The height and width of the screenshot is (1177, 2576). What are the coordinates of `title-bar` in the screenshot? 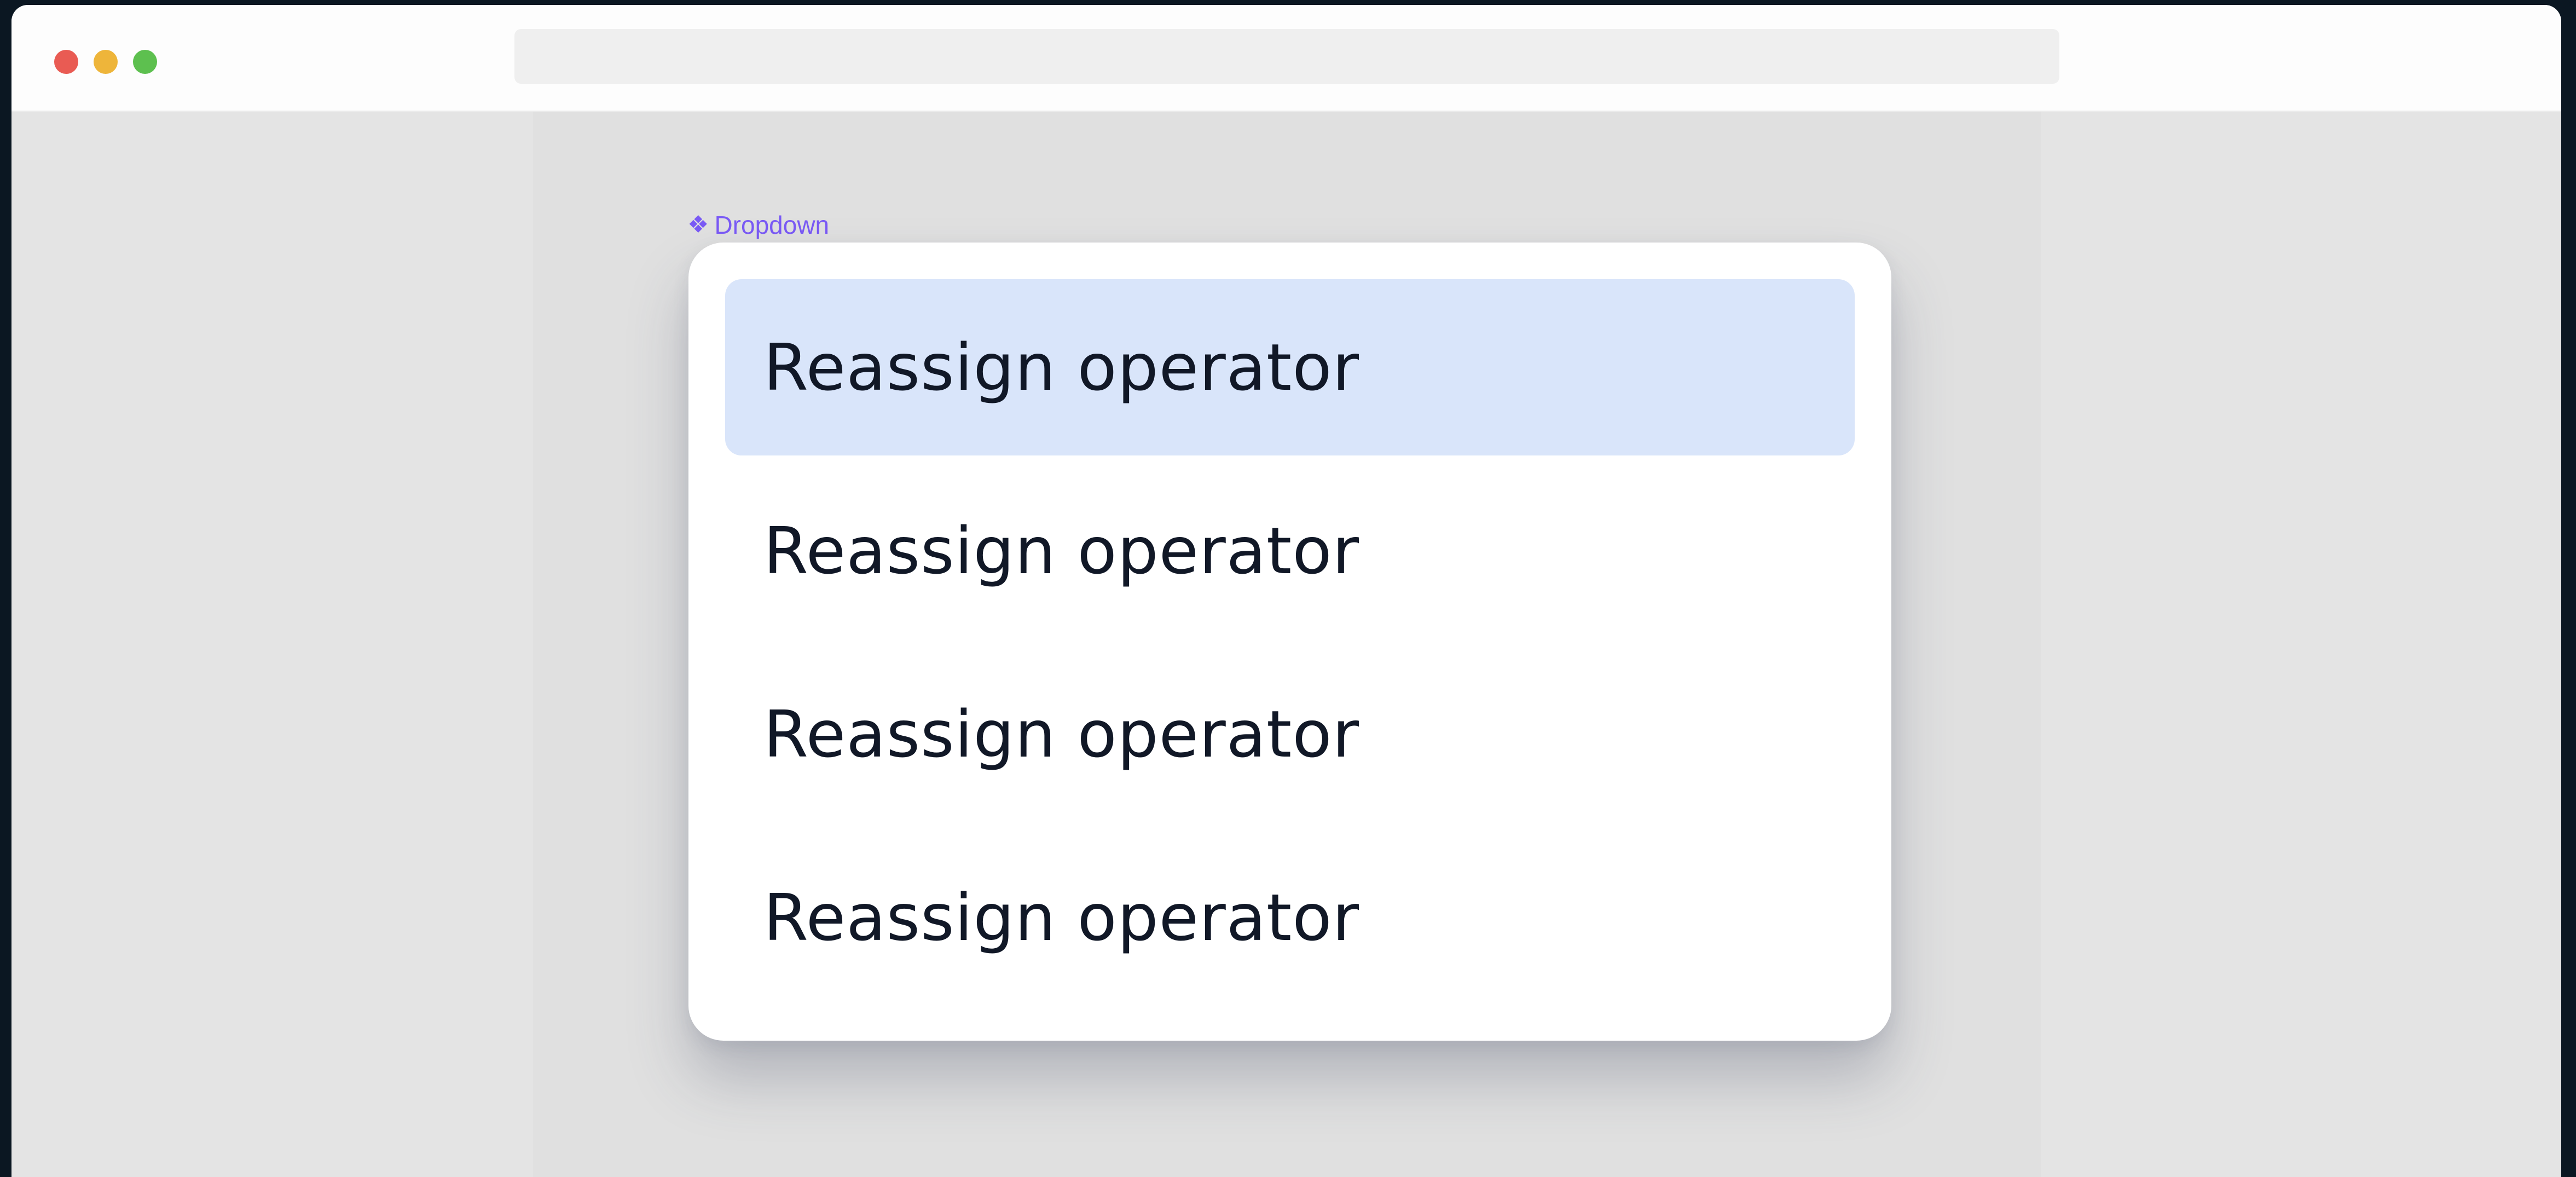 It's located at (1286, 58).